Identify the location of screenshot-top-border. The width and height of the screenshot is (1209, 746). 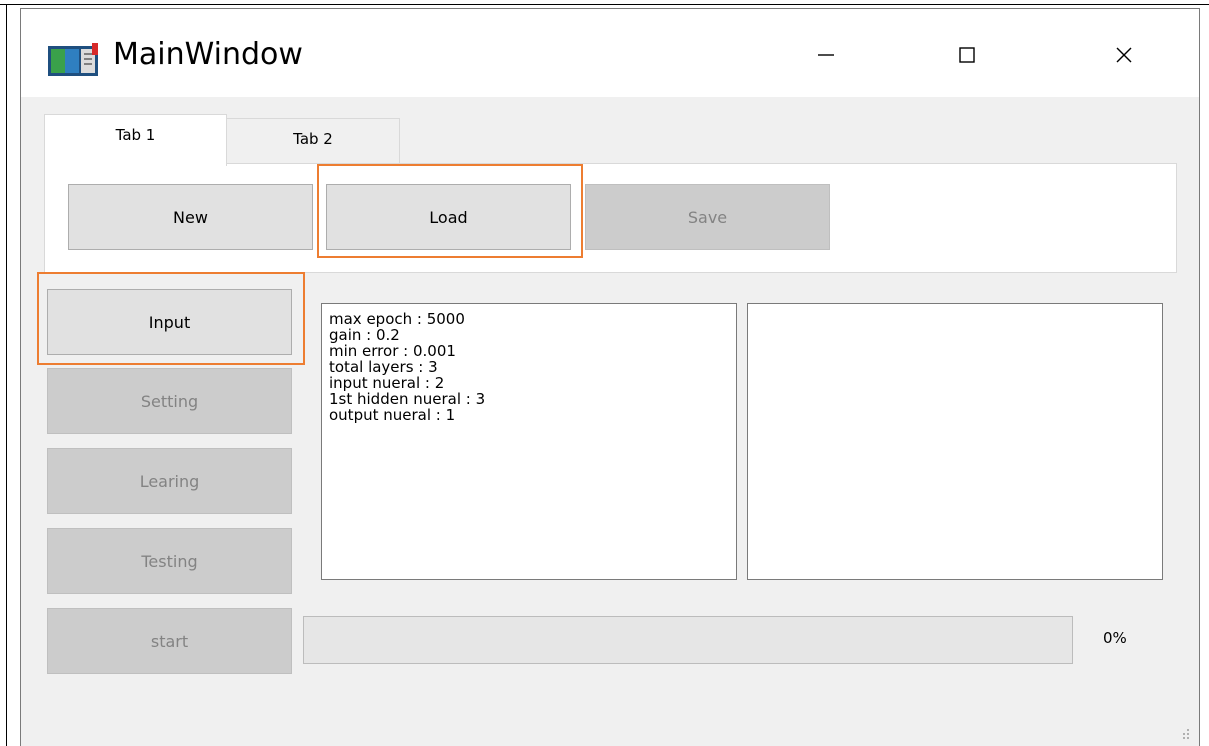
(604, 4).